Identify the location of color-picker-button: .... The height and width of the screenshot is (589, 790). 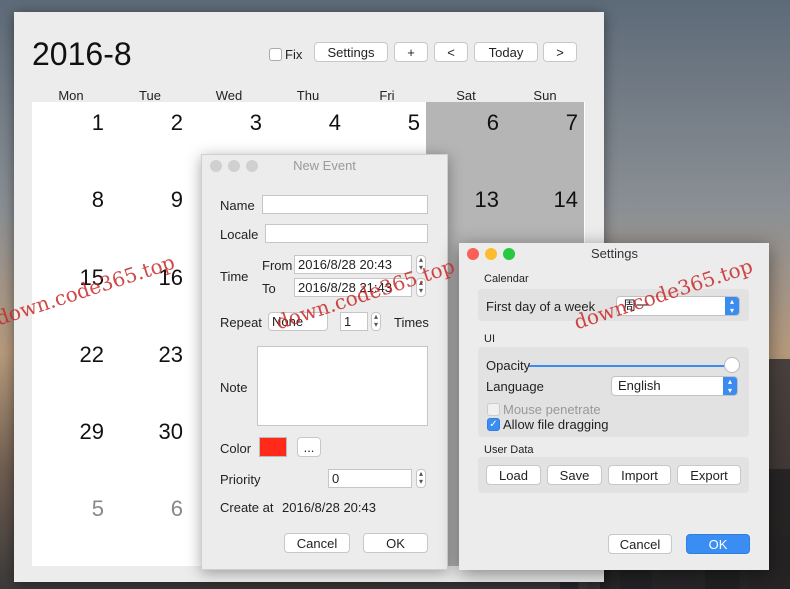
(309, 447).